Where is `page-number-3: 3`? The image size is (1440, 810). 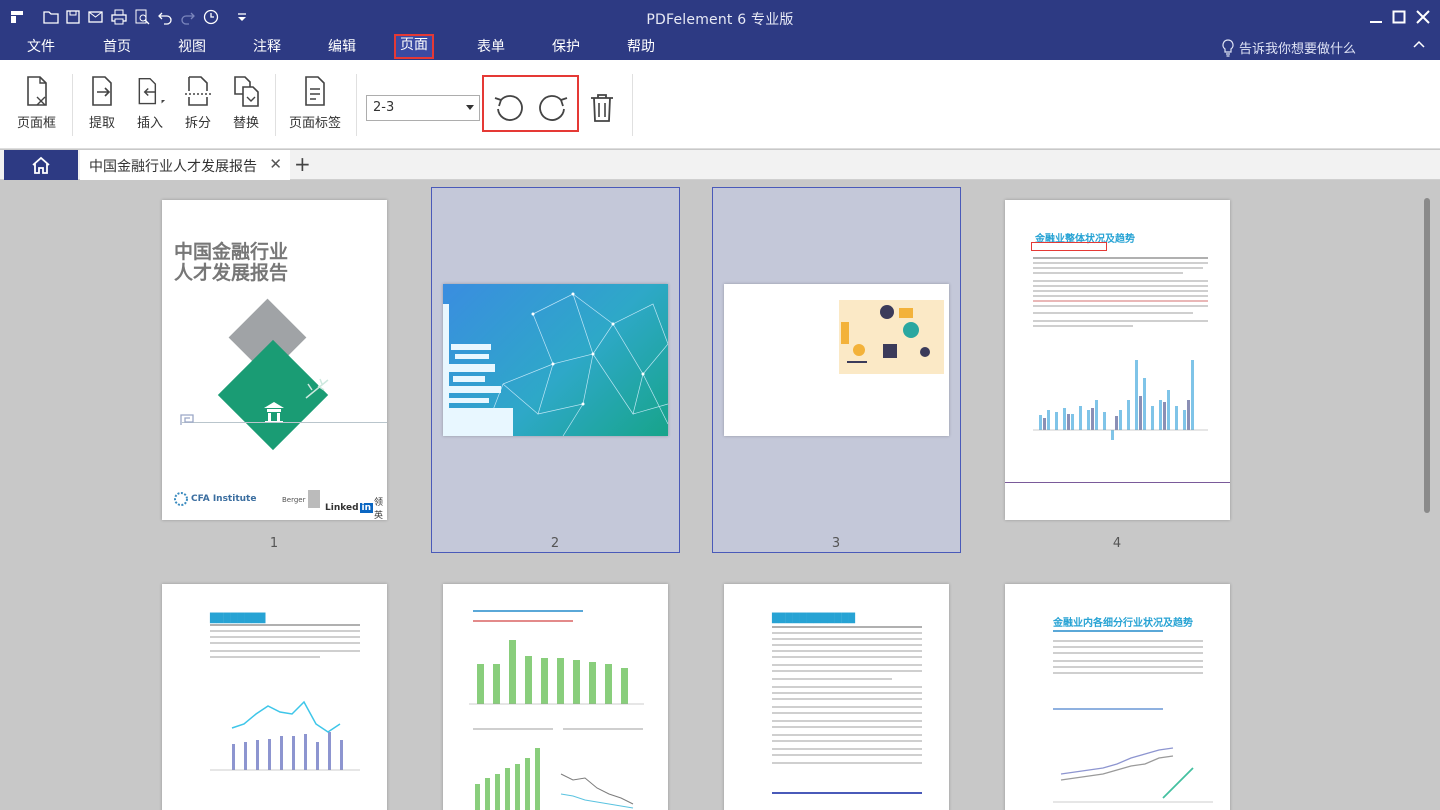
page-number-3: 3 is located at coordinates (836, 543).